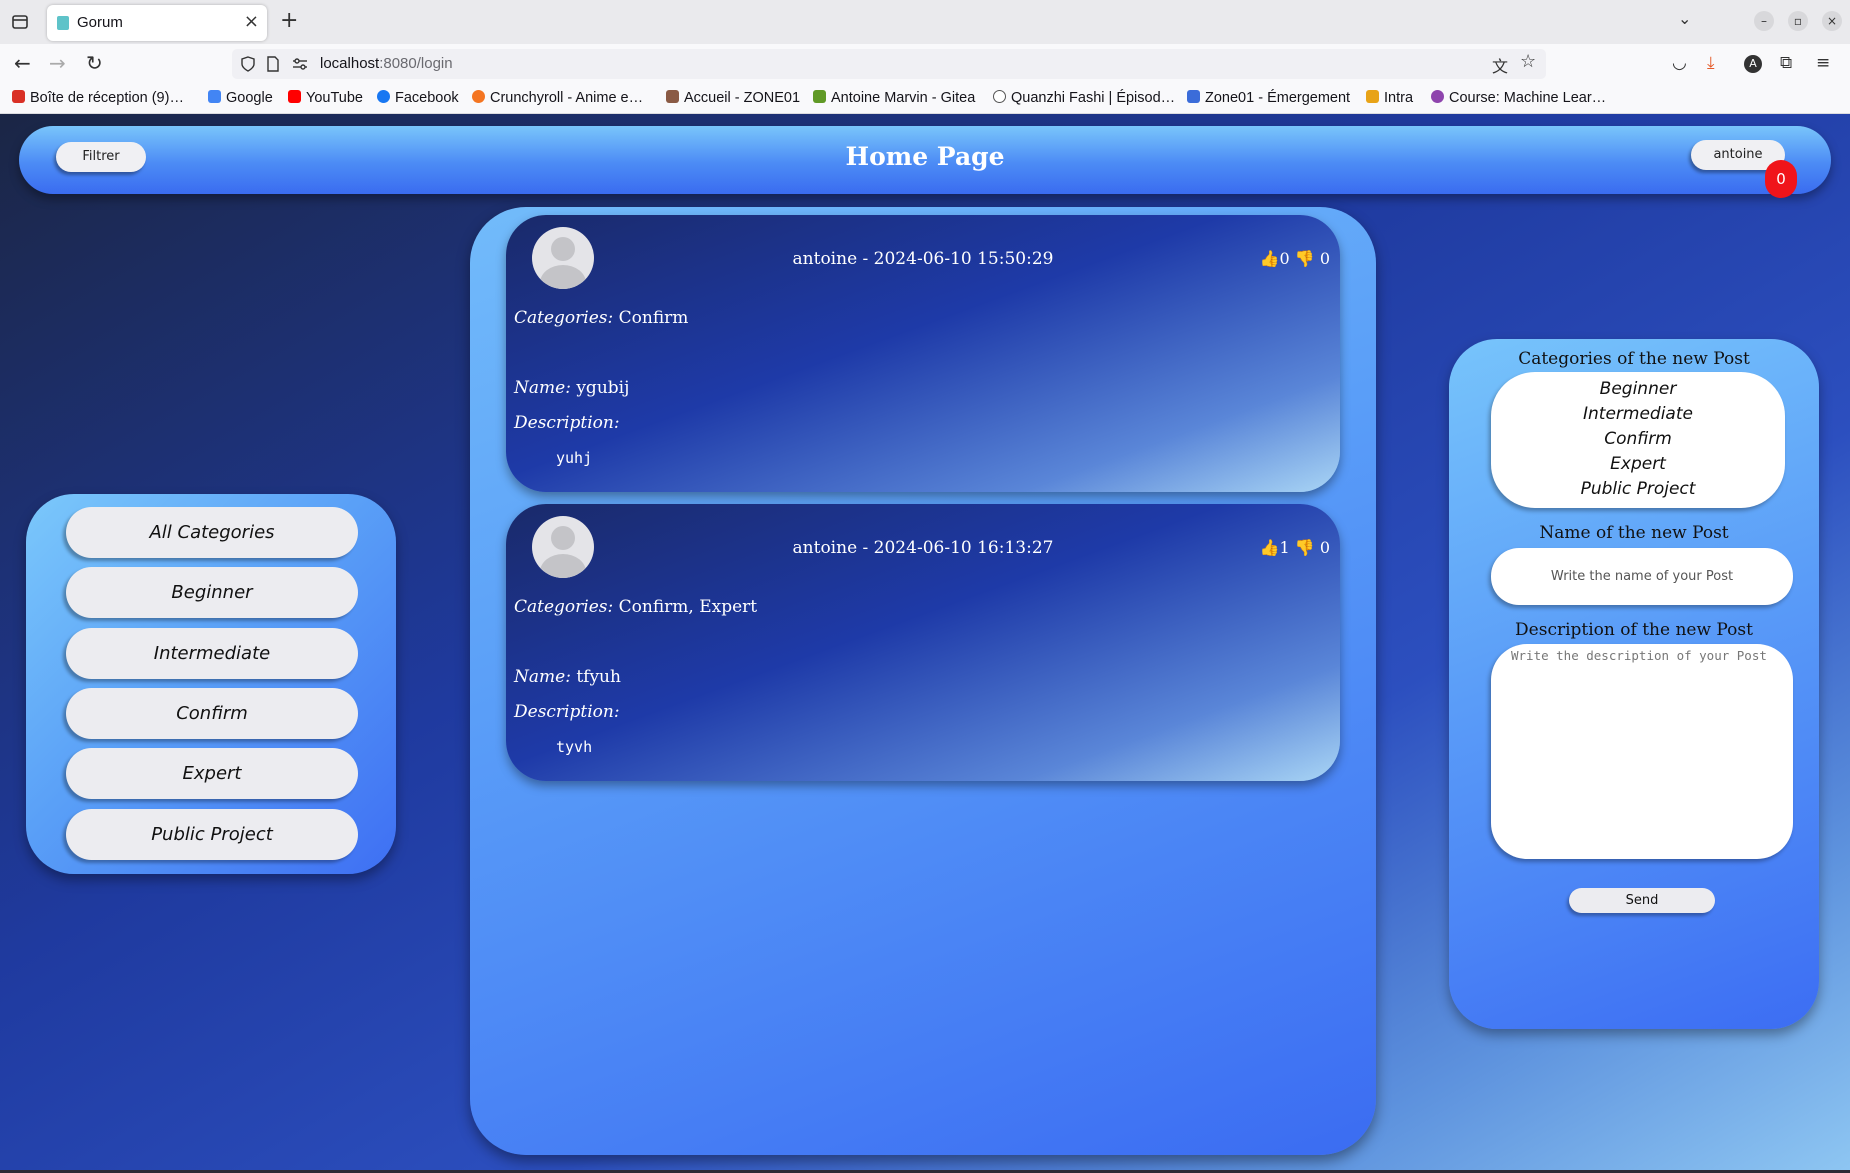 This screenshot has height=1173, width=1850. Describe the element at coordinates (923, 548) in the screenshot. I see `post-meta: antoine - 2024-06-10 16:13:27` at that location.